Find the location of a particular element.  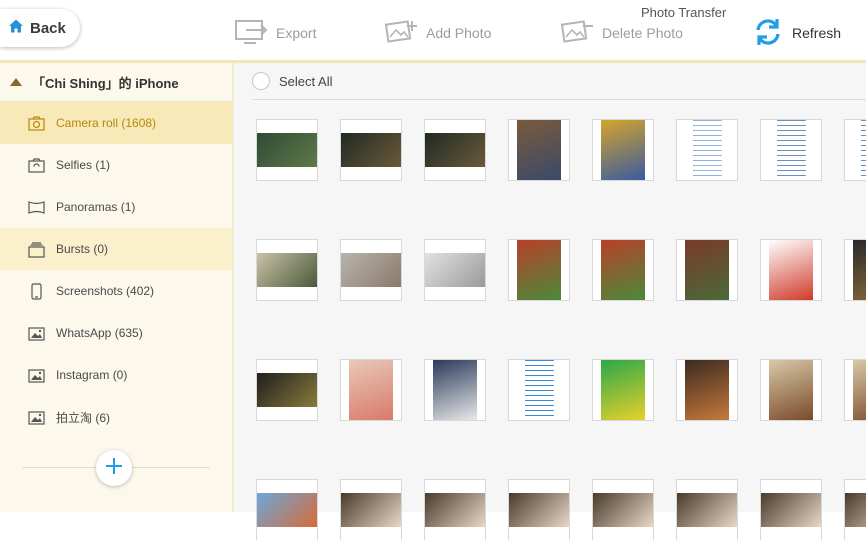

album-item: Instagram (0) is located at coordinates (116, 375).